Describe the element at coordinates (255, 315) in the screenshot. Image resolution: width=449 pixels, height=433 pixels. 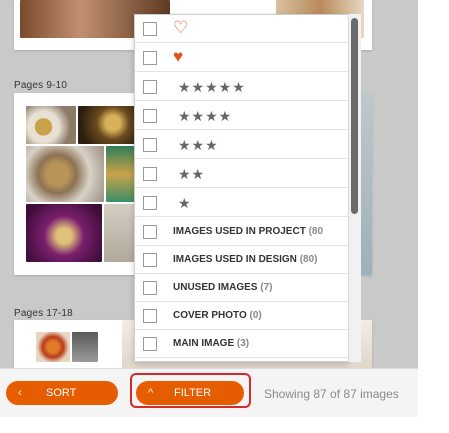
I see `filter-option-count: (0)` at that location.